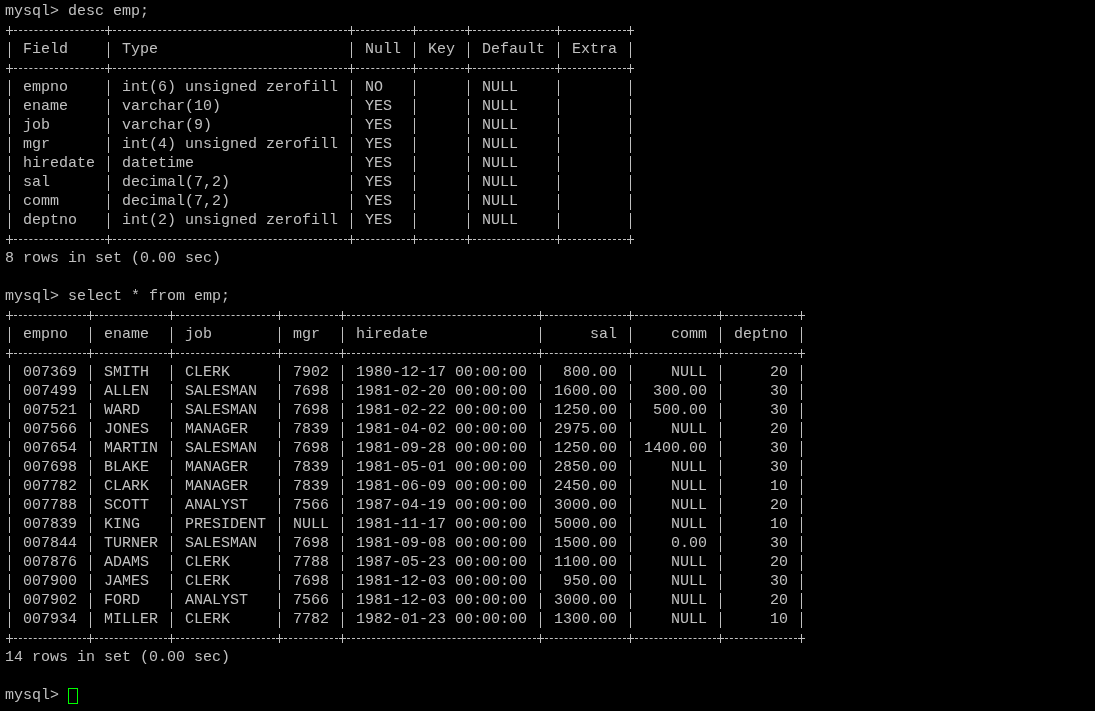  Describe the element at coordinates (149, 296) in the screenshot. I see `command-text: select * from emp;` at that location.